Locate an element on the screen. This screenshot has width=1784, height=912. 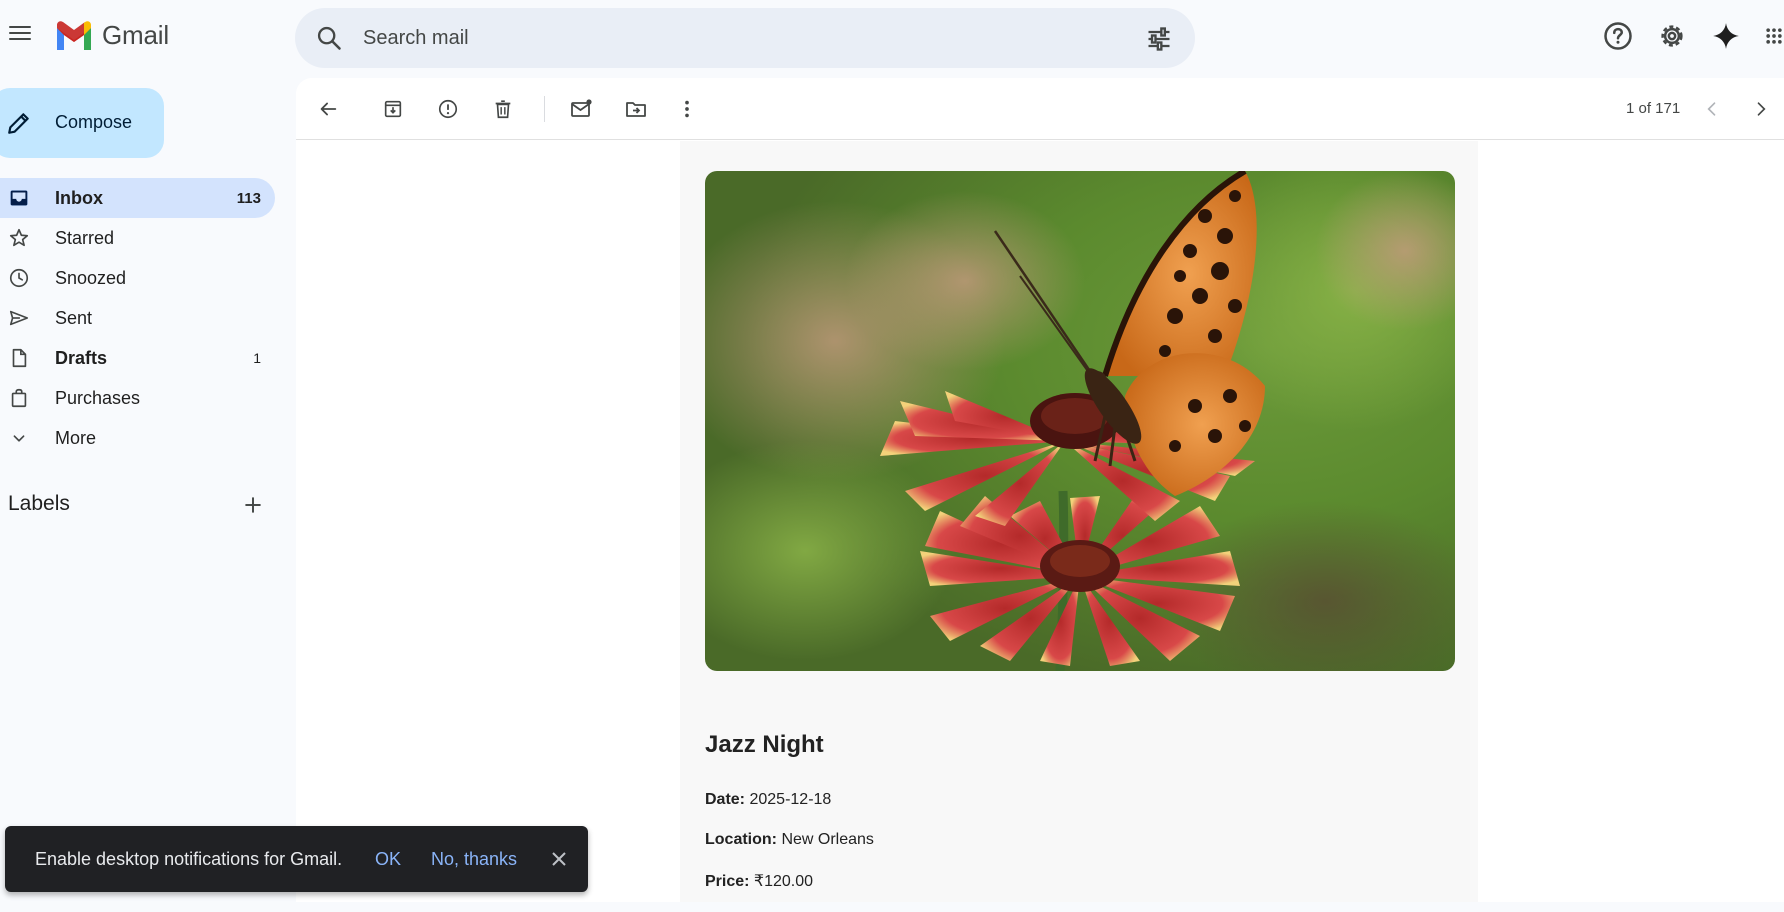
pencil-icon is located at coordinates (18, 123).